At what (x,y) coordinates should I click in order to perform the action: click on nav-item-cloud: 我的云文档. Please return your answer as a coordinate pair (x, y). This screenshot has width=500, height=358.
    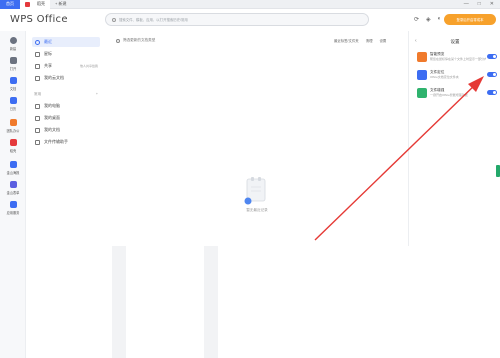
    Looking at the image, I should click on (66, 78).